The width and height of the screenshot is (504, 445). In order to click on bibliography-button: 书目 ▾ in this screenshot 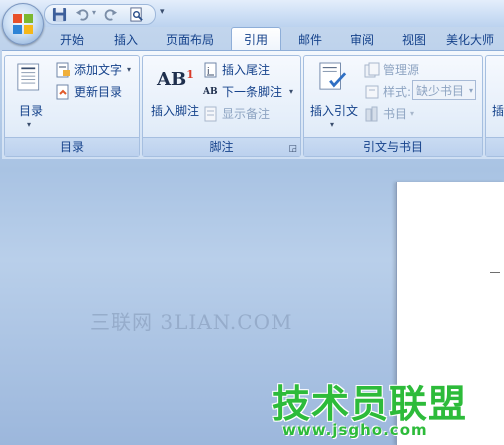, I will do `click(394, 114)`.